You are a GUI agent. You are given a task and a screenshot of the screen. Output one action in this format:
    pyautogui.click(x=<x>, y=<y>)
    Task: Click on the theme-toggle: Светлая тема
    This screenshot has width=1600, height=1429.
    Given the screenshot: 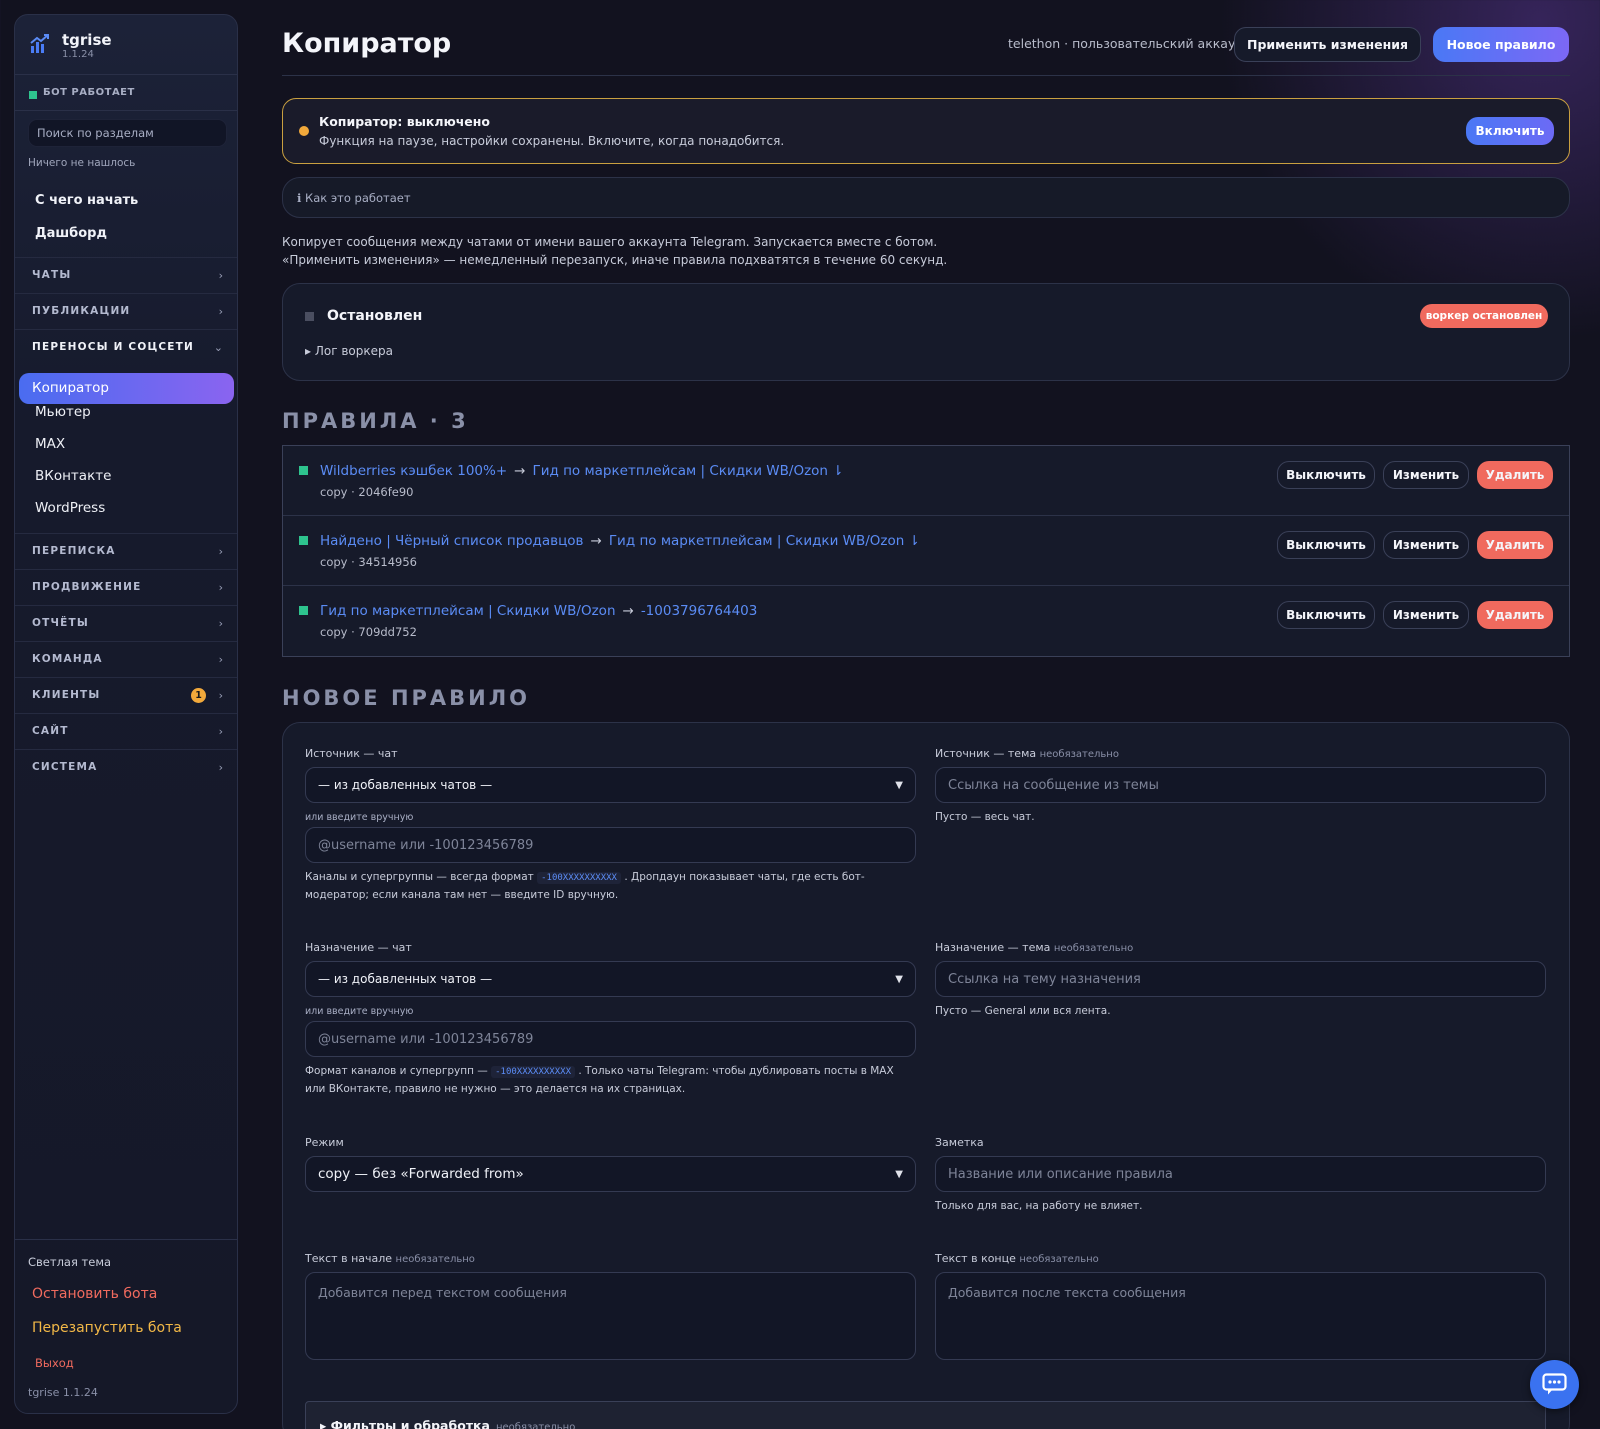 What is the action you would take?
    pyautogui.click(x=69, y=1262)
    